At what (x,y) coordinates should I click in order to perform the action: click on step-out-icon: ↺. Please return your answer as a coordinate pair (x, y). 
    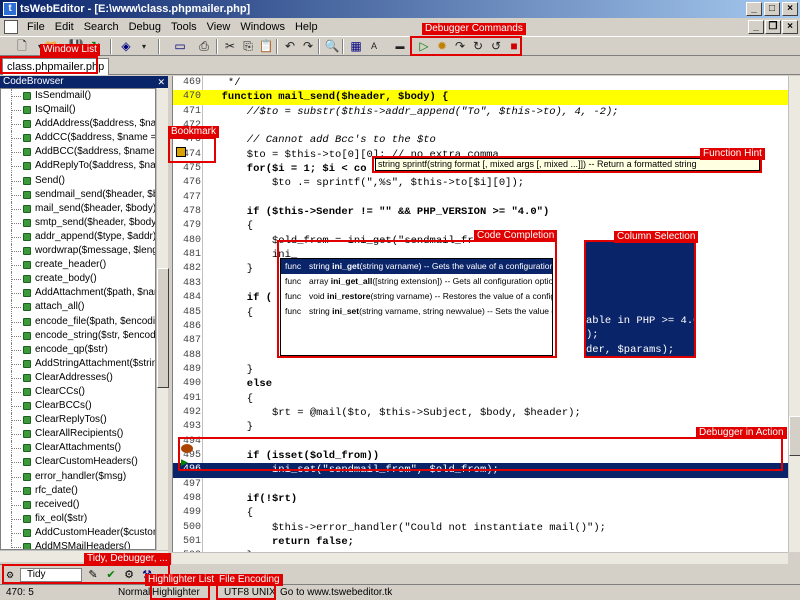
    Looking at the image, I should click on (496, 46).